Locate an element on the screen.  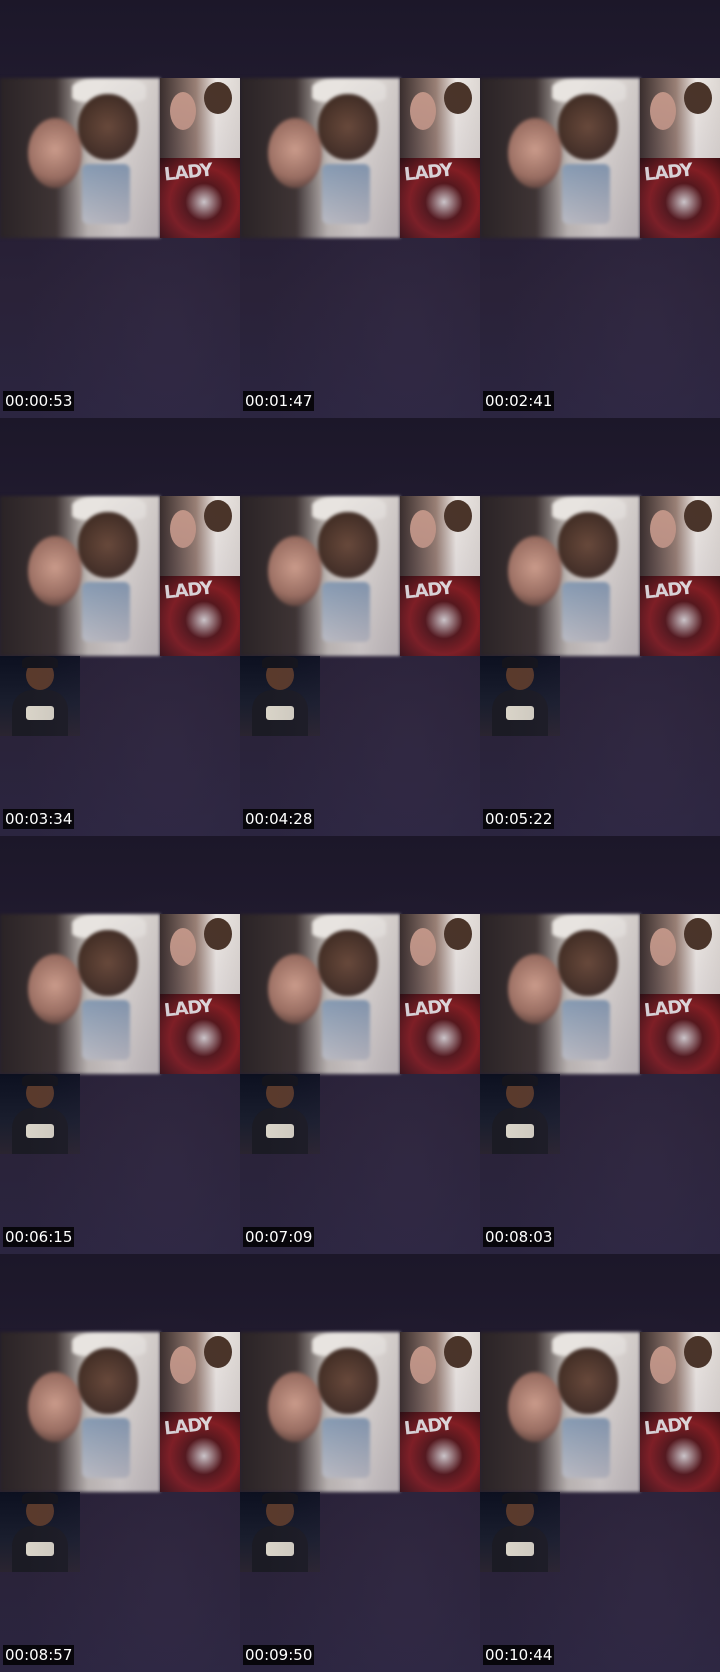
timestamp-label: 00:01:47 is located at coordinates (279, 401).